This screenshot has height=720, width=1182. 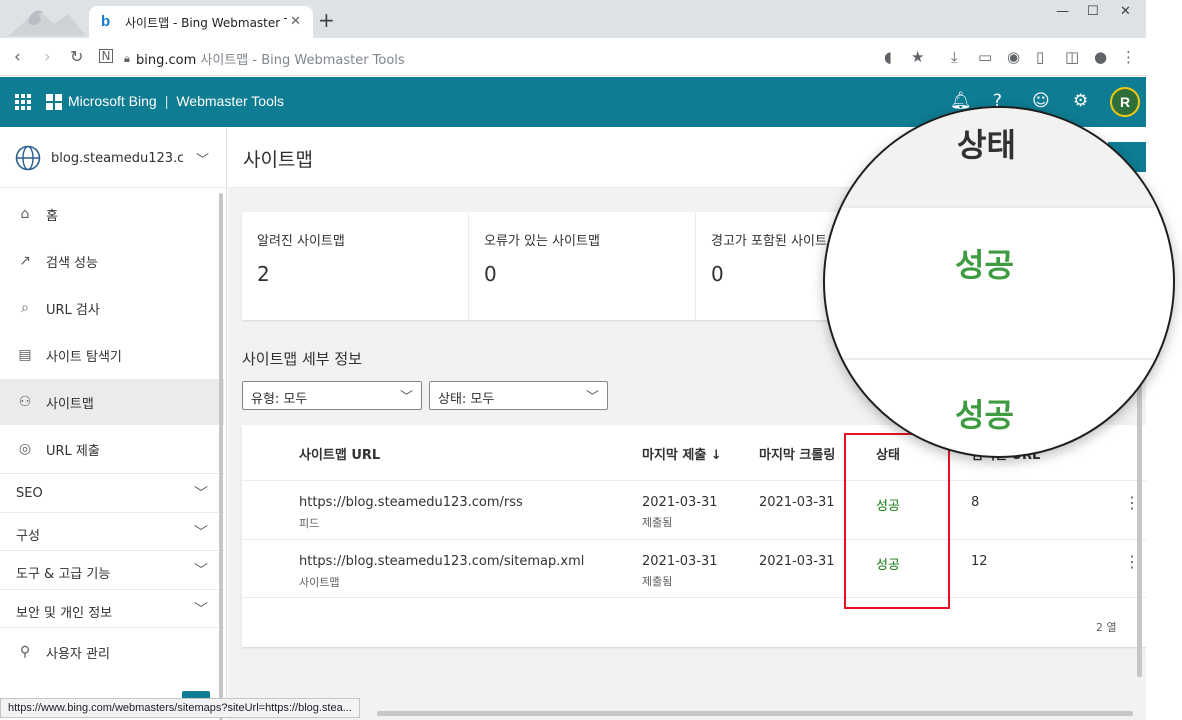 What do you see at coordinates (112, 531) in the screenshot?
I see `sidebar-group-config: 구성 ﹀` at bounding box center [112, 531].